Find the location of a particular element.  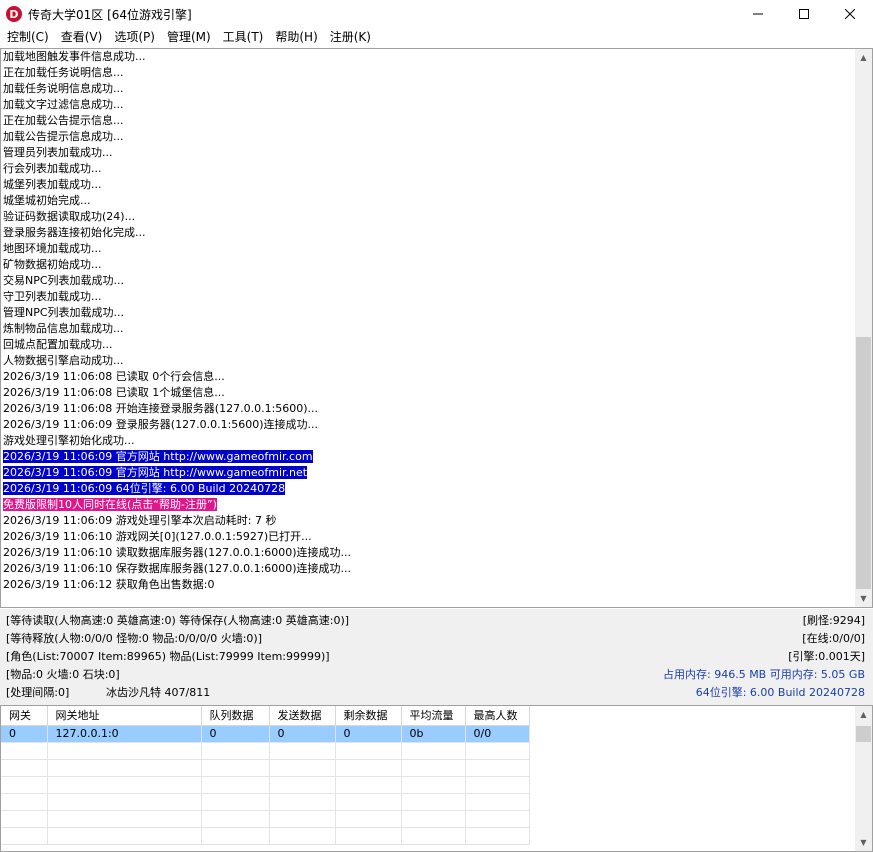

table-cell: 0/0 is located at coordinates (497, 734).